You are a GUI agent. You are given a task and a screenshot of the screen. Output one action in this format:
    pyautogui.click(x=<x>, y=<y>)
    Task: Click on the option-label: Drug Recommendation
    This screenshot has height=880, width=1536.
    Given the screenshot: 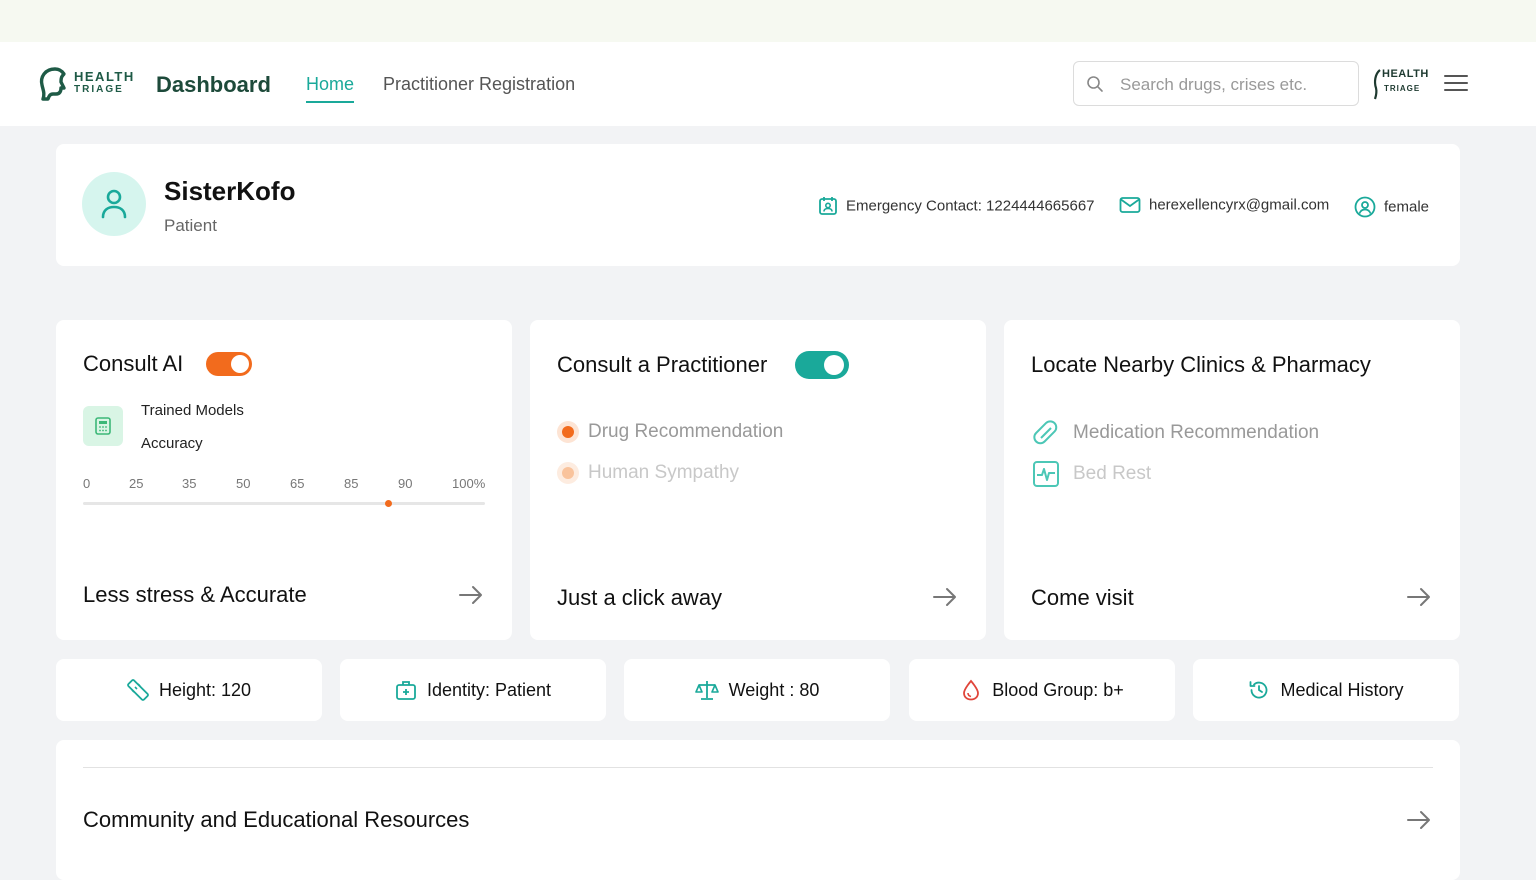 What is the action you would take?
    pyautogui.click(x=686, y=431)
    